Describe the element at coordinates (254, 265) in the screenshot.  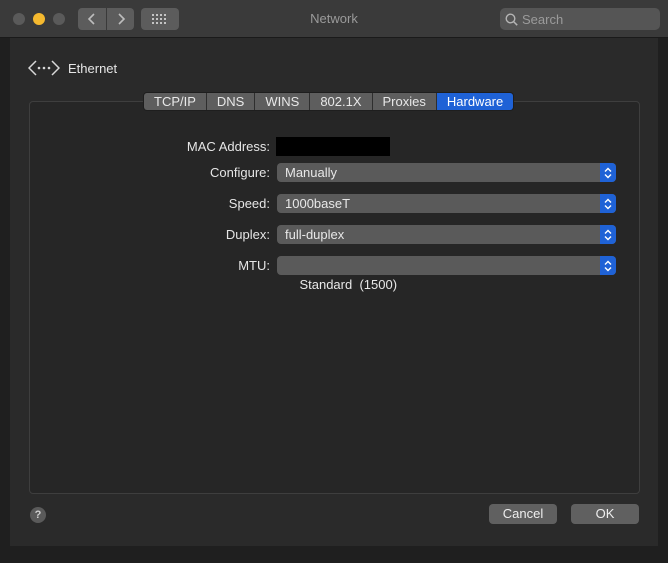
I see `mtu-label: MTU:` at that location.